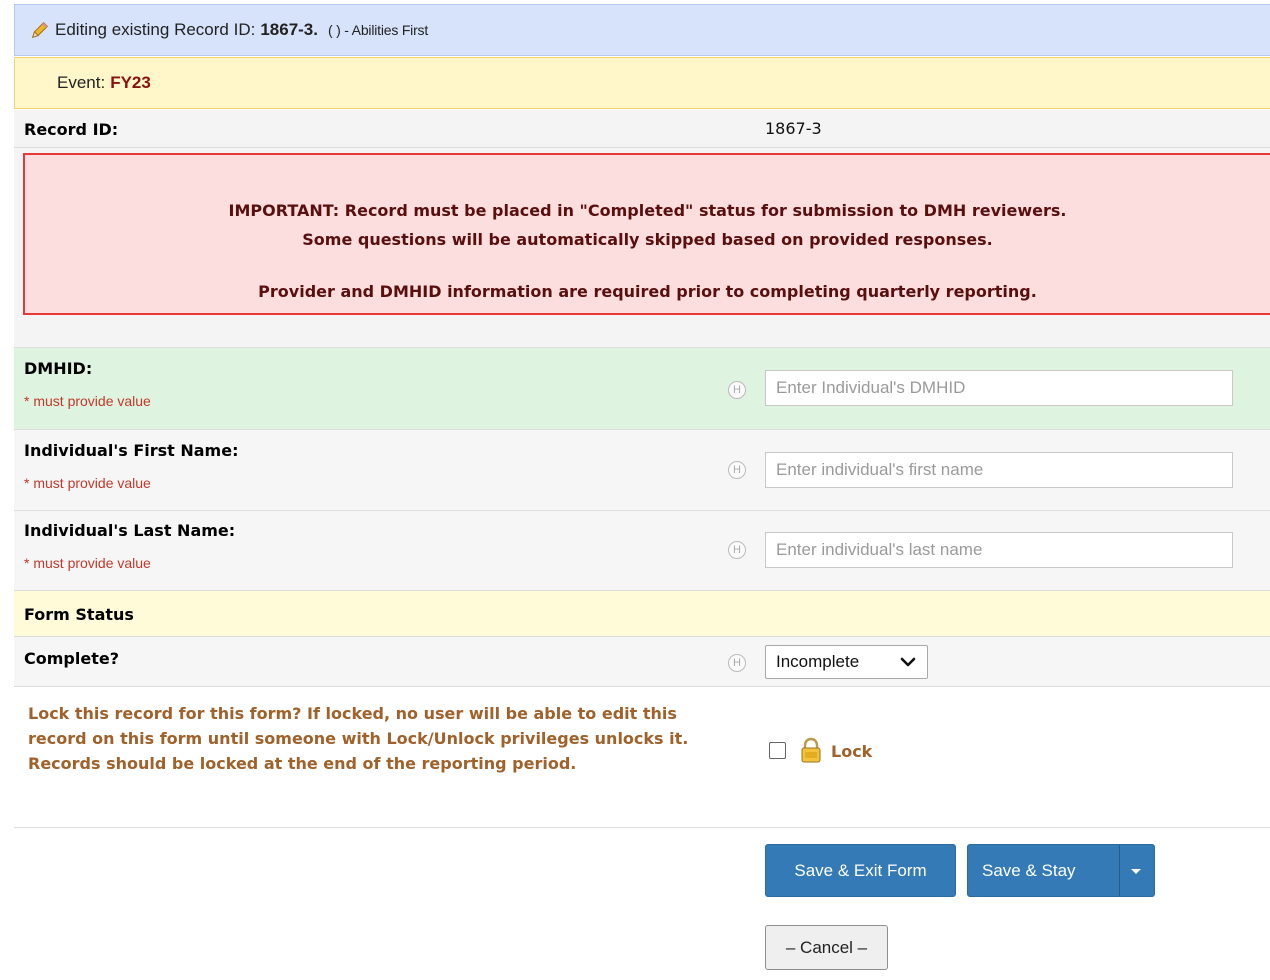  Describe the element at coordinates (642, 662) in the screenshot. I see `complete-row: Complete? H Incomplete` at that location.